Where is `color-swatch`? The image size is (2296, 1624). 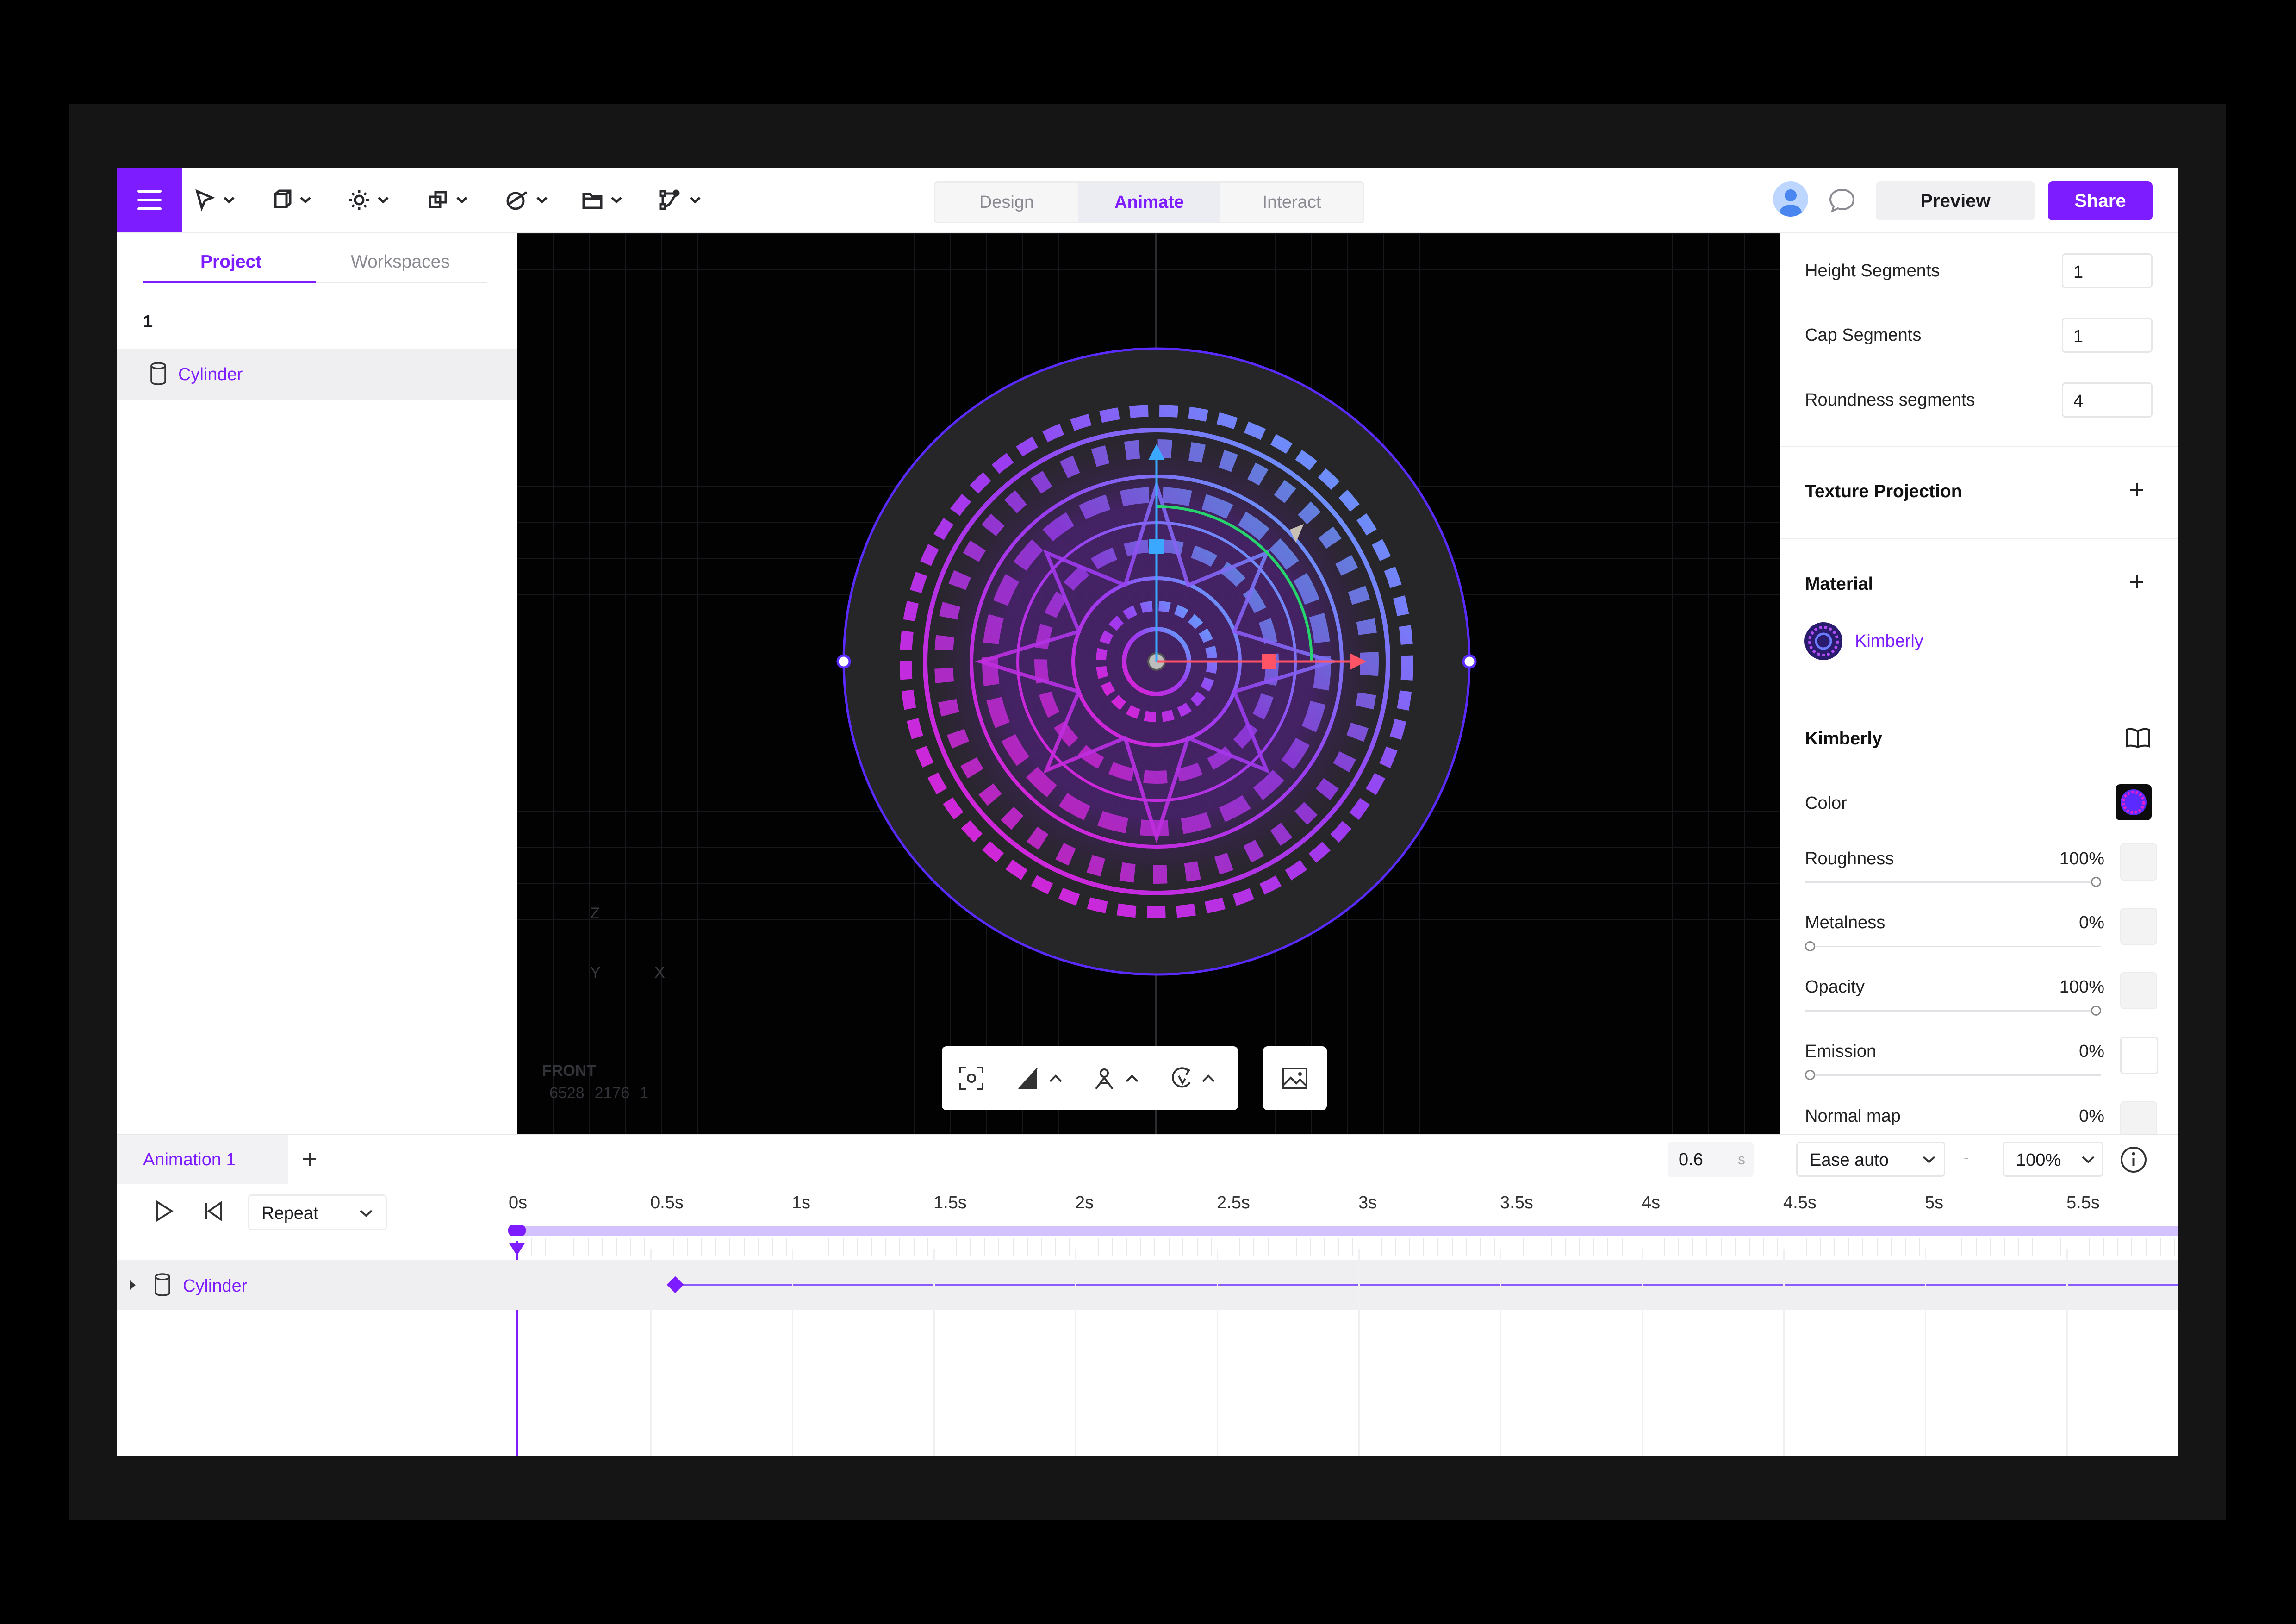 color-swatch is located at coordinates (2134, 802).